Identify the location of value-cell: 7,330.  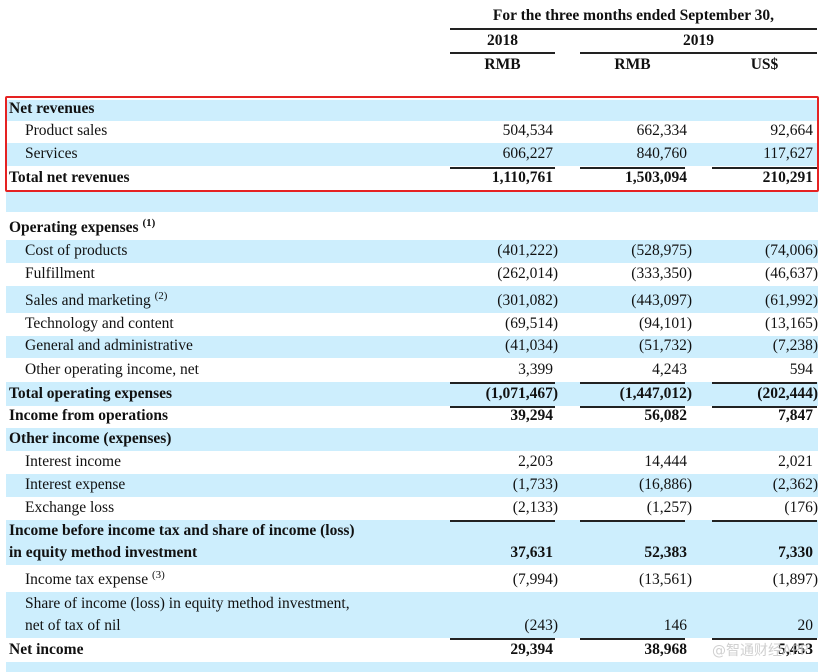
(795, 552).